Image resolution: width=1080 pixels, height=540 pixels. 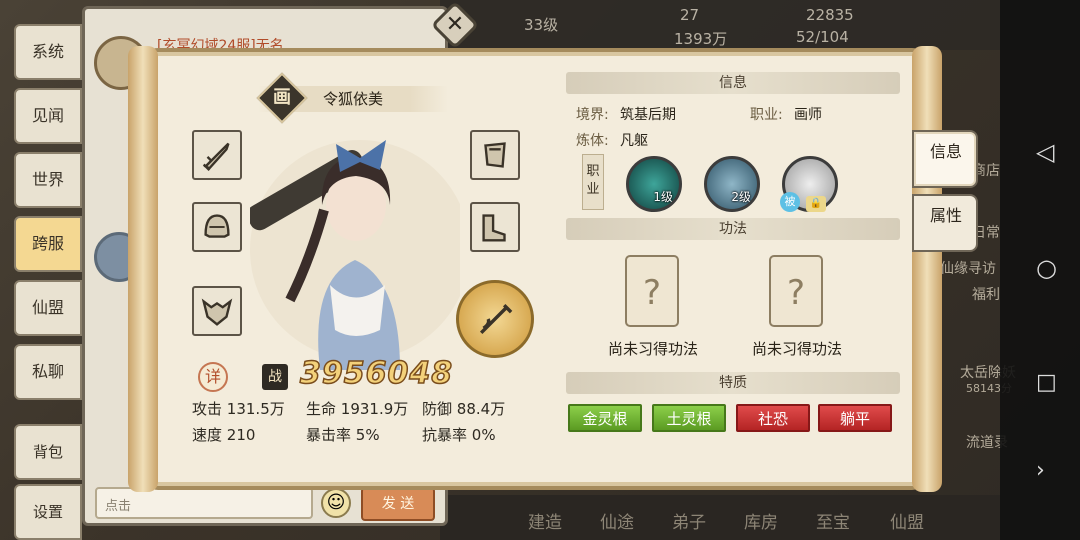 What do you see at coordinates (617, 520) in the screenshot?
I see `nav-item-path: 仙途` at bounding box center [617, 520].